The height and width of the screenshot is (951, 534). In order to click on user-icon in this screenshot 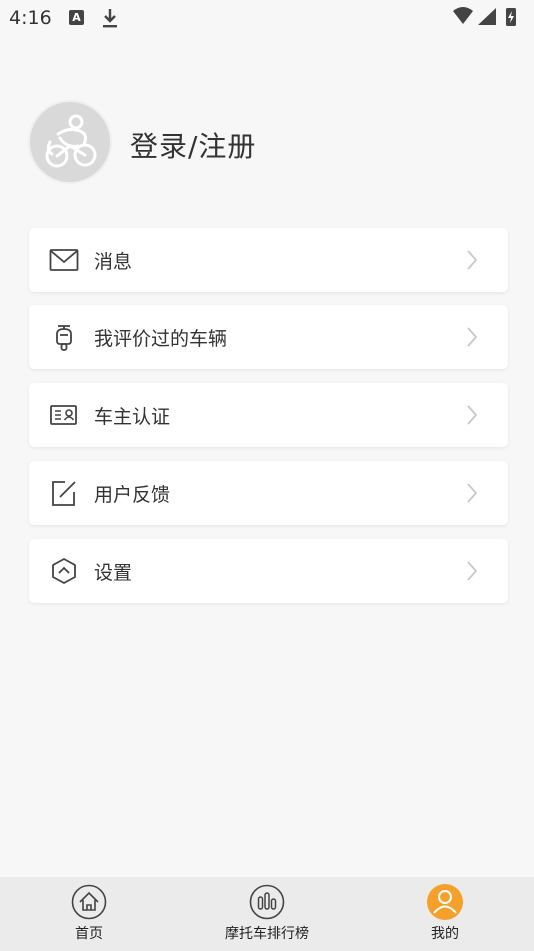, I will do `click(445, 902)`.